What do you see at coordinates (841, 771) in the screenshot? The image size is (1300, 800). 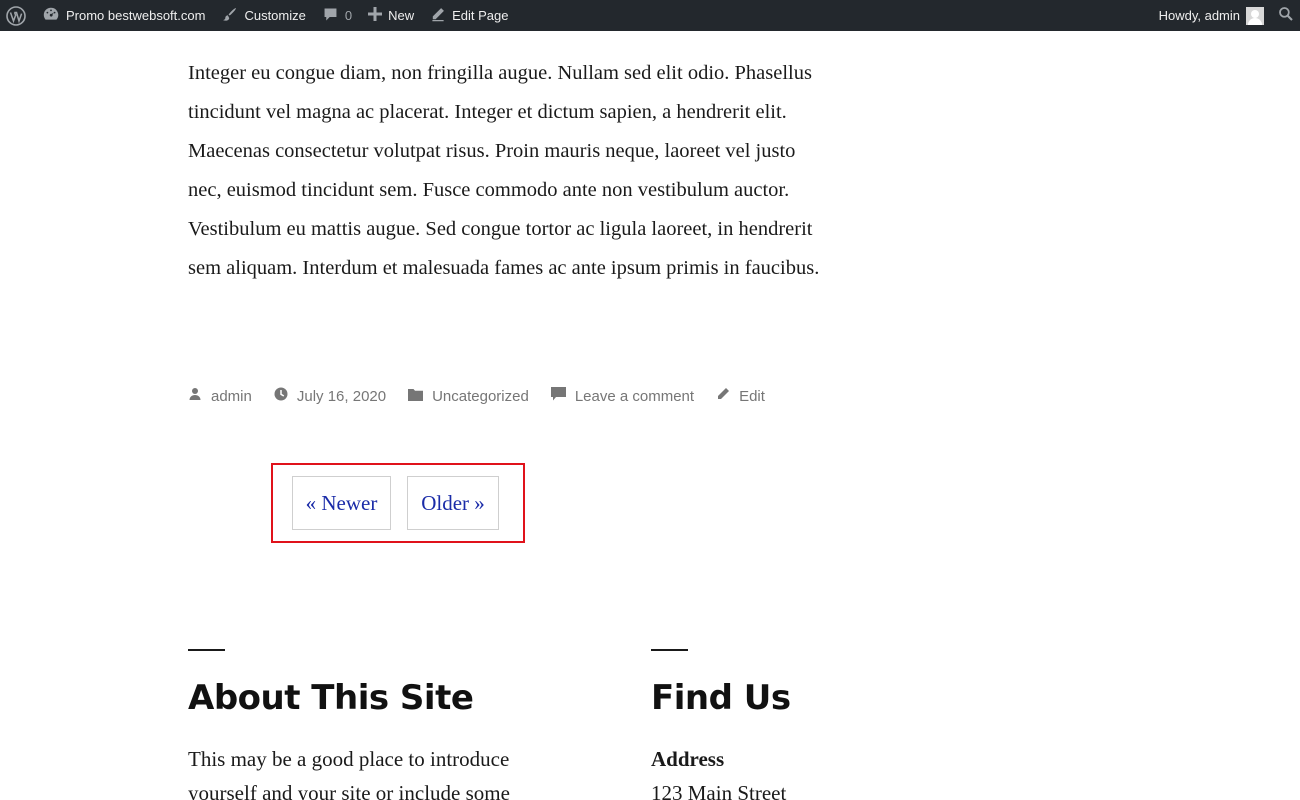 I see `address-block: Address 123 Main Street` at bounding box center [841, 771].